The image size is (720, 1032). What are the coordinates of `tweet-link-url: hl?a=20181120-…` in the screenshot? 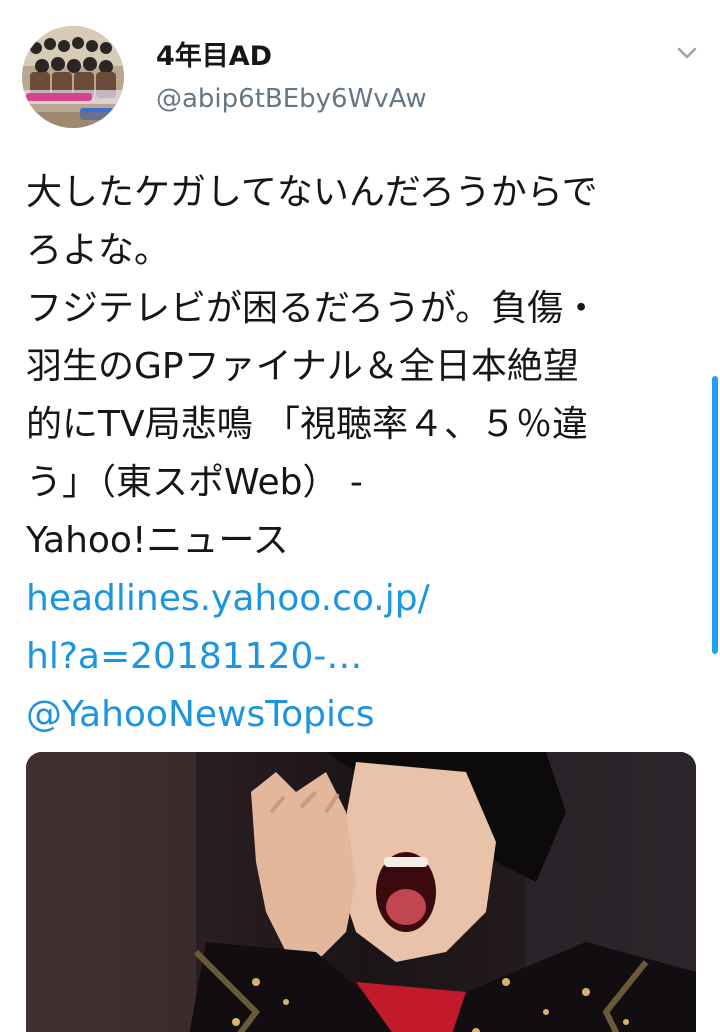 It's located at (362, 657).